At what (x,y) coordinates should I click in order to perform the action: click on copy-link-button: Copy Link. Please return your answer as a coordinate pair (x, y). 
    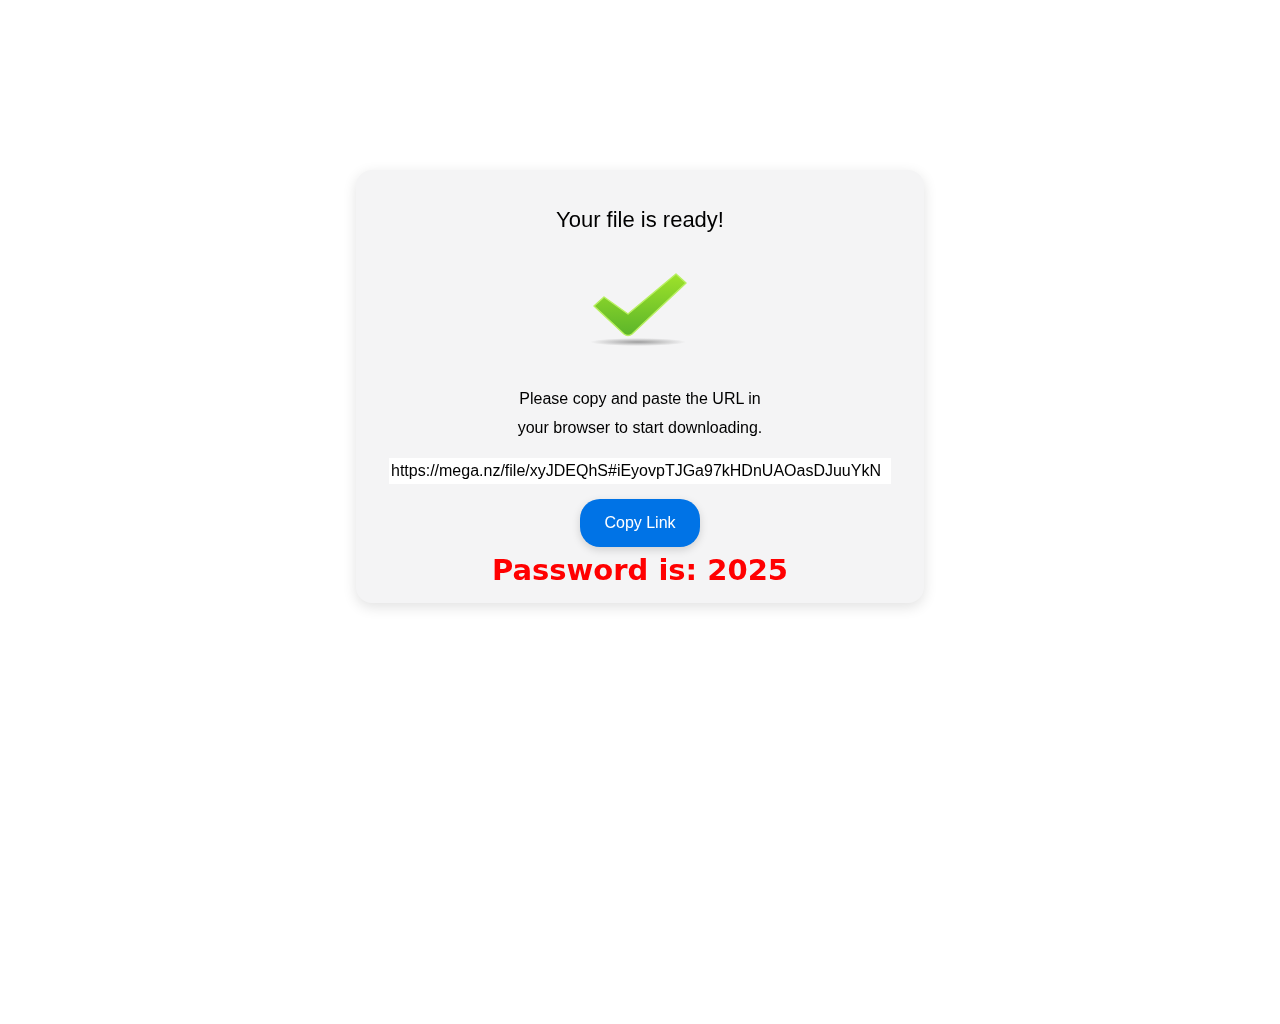
    Looking at the image, I should click on (640, 523).